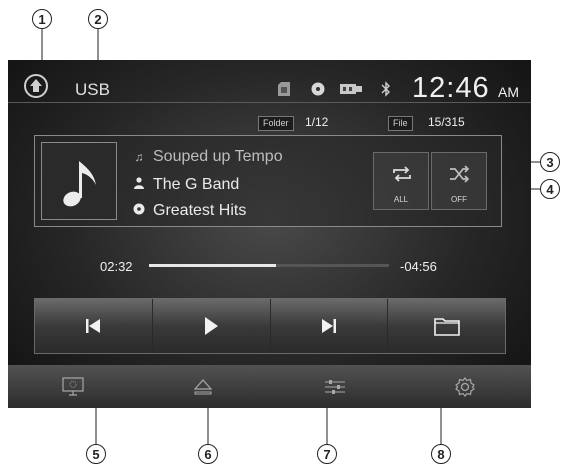 The height and width of the screenshot is (470, 569). I want to click on shuffle-icon, so click(460, 174).